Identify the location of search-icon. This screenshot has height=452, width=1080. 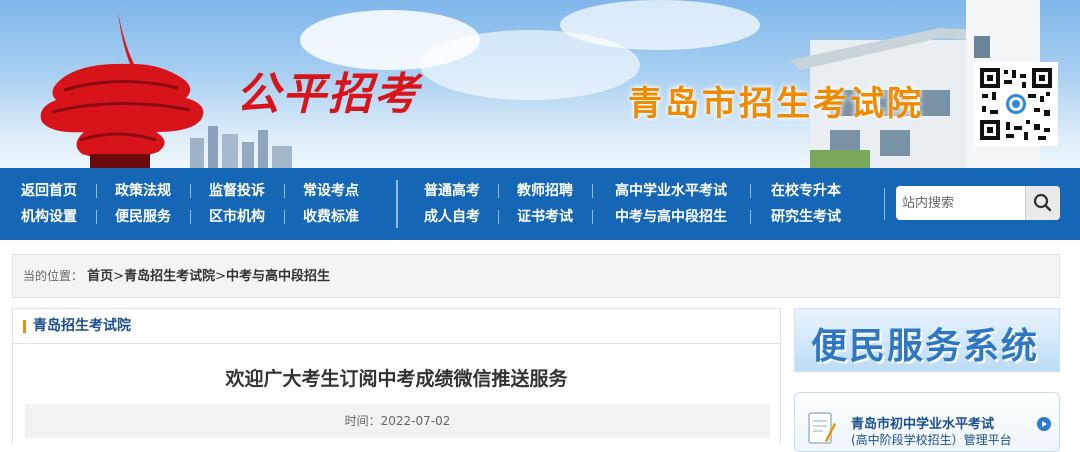
(1042, 202).